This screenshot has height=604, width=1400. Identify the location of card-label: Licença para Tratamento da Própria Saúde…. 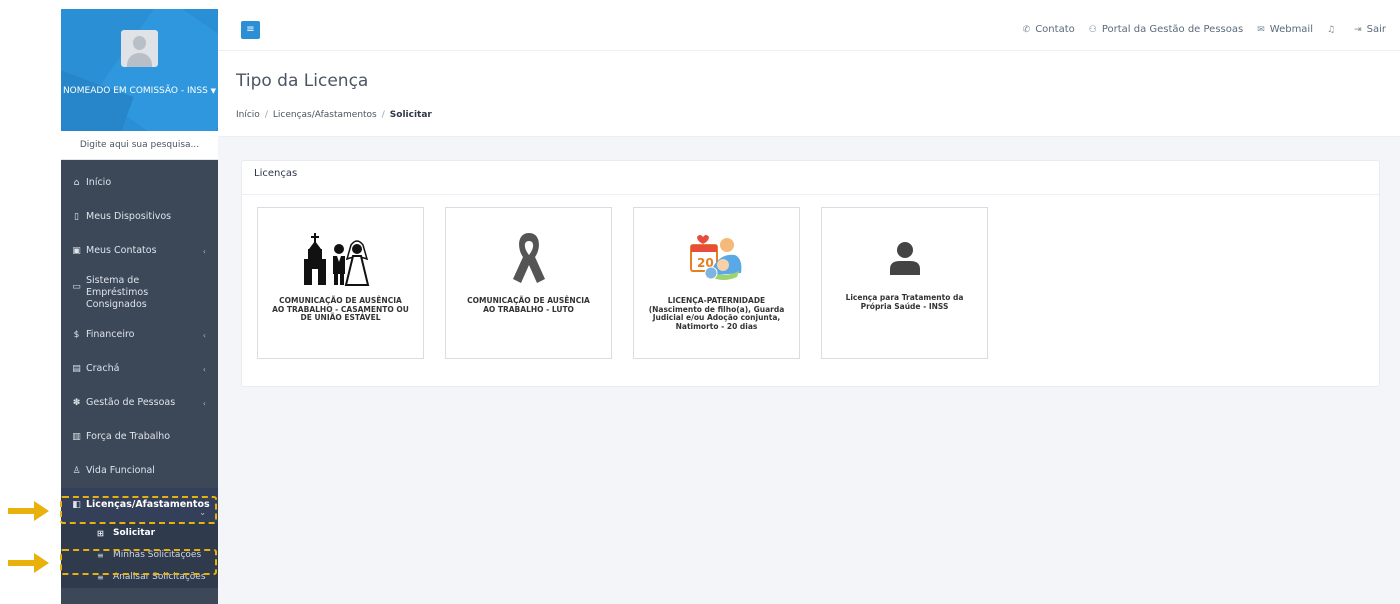
(904, 302).